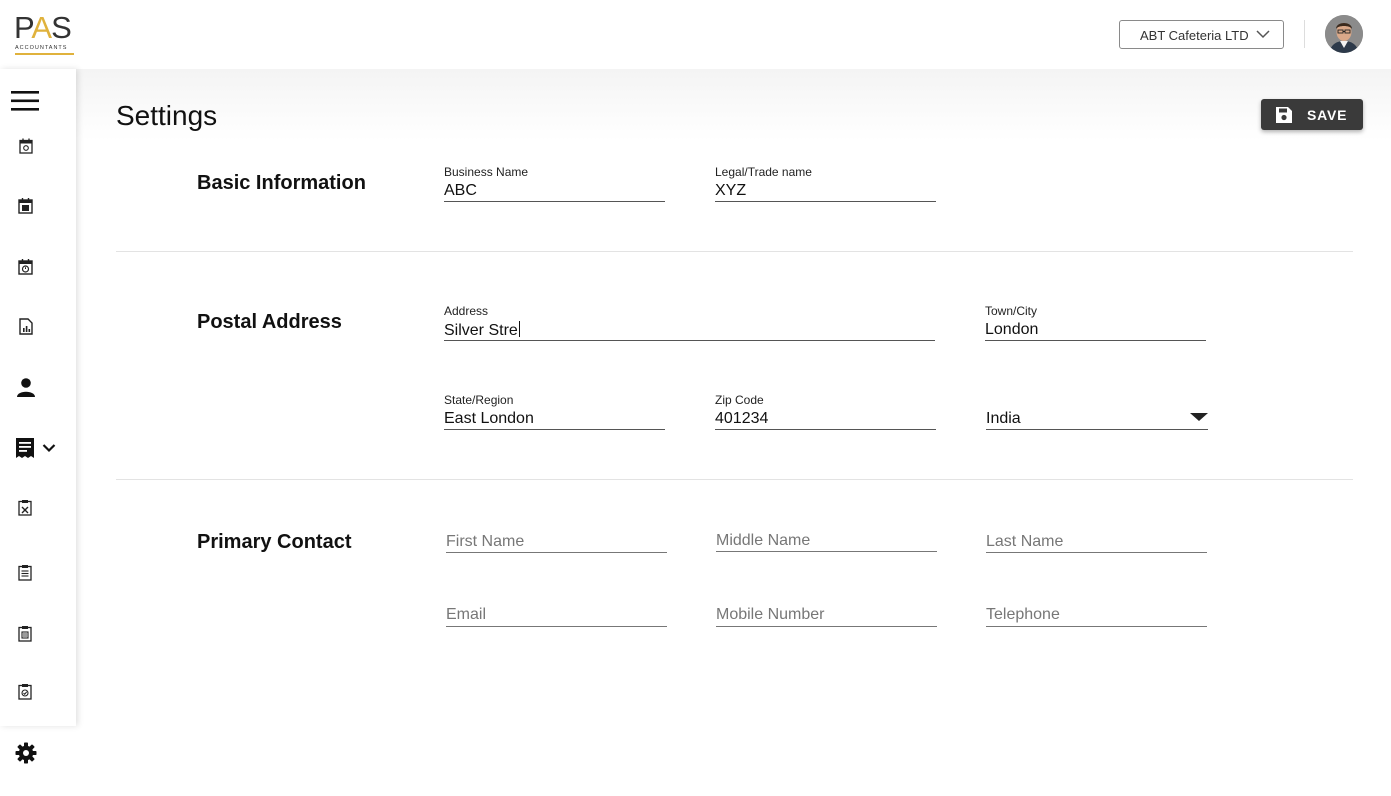 This screenshot has width=1391, height=796. Describe the element at coordinates (460, 190) in the screenshot. I see `business-name-value: ABC` at that location.